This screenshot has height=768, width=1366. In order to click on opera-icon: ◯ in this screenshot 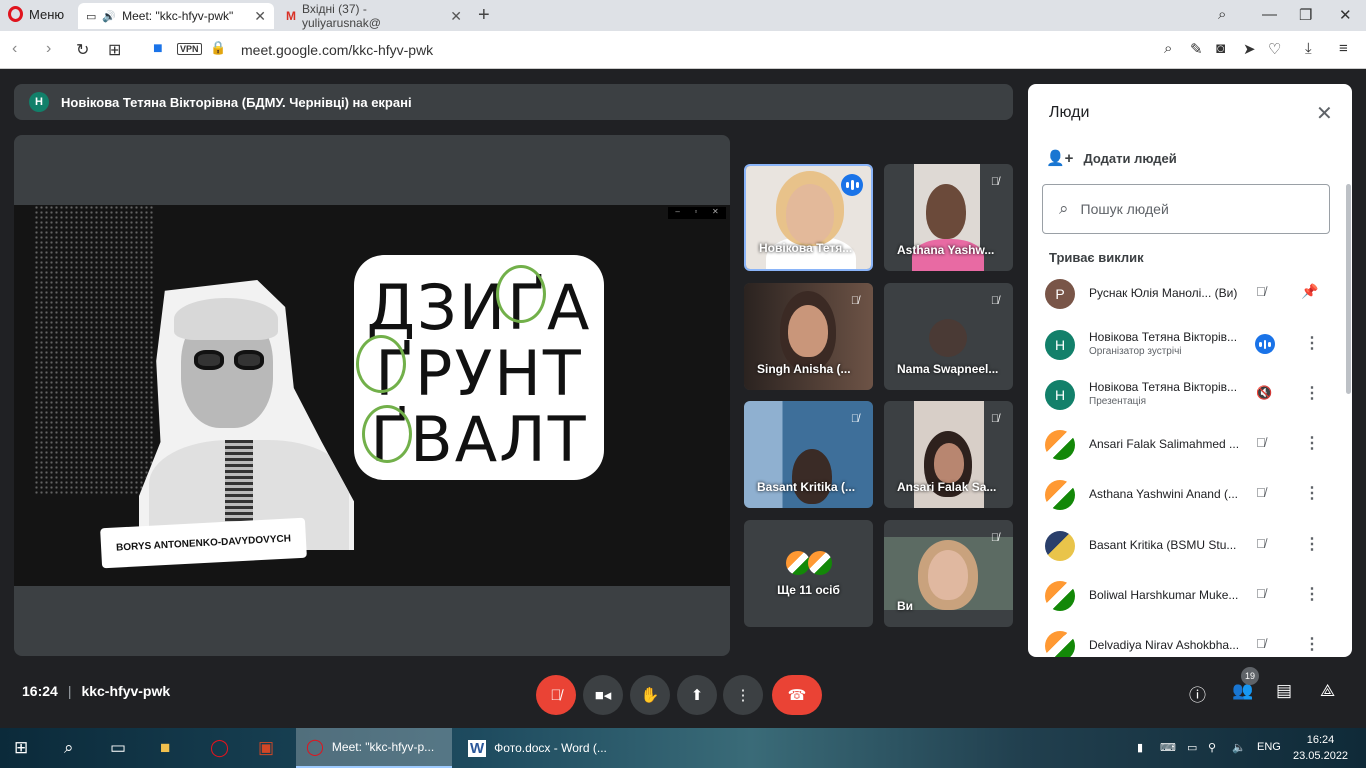, I will do `click(219, 748)`.